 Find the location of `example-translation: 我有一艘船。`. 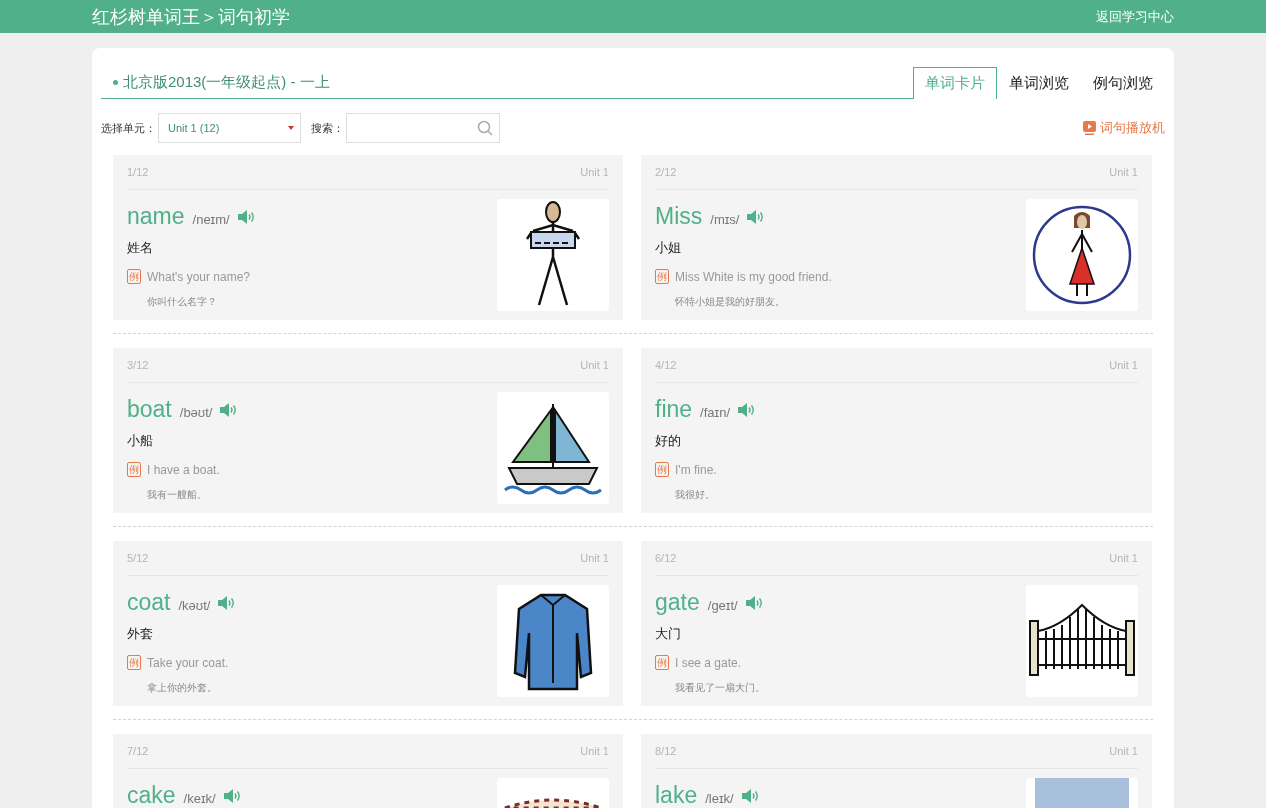

example-translation: 我有一艘船。 is located at coordinates (177, 495).